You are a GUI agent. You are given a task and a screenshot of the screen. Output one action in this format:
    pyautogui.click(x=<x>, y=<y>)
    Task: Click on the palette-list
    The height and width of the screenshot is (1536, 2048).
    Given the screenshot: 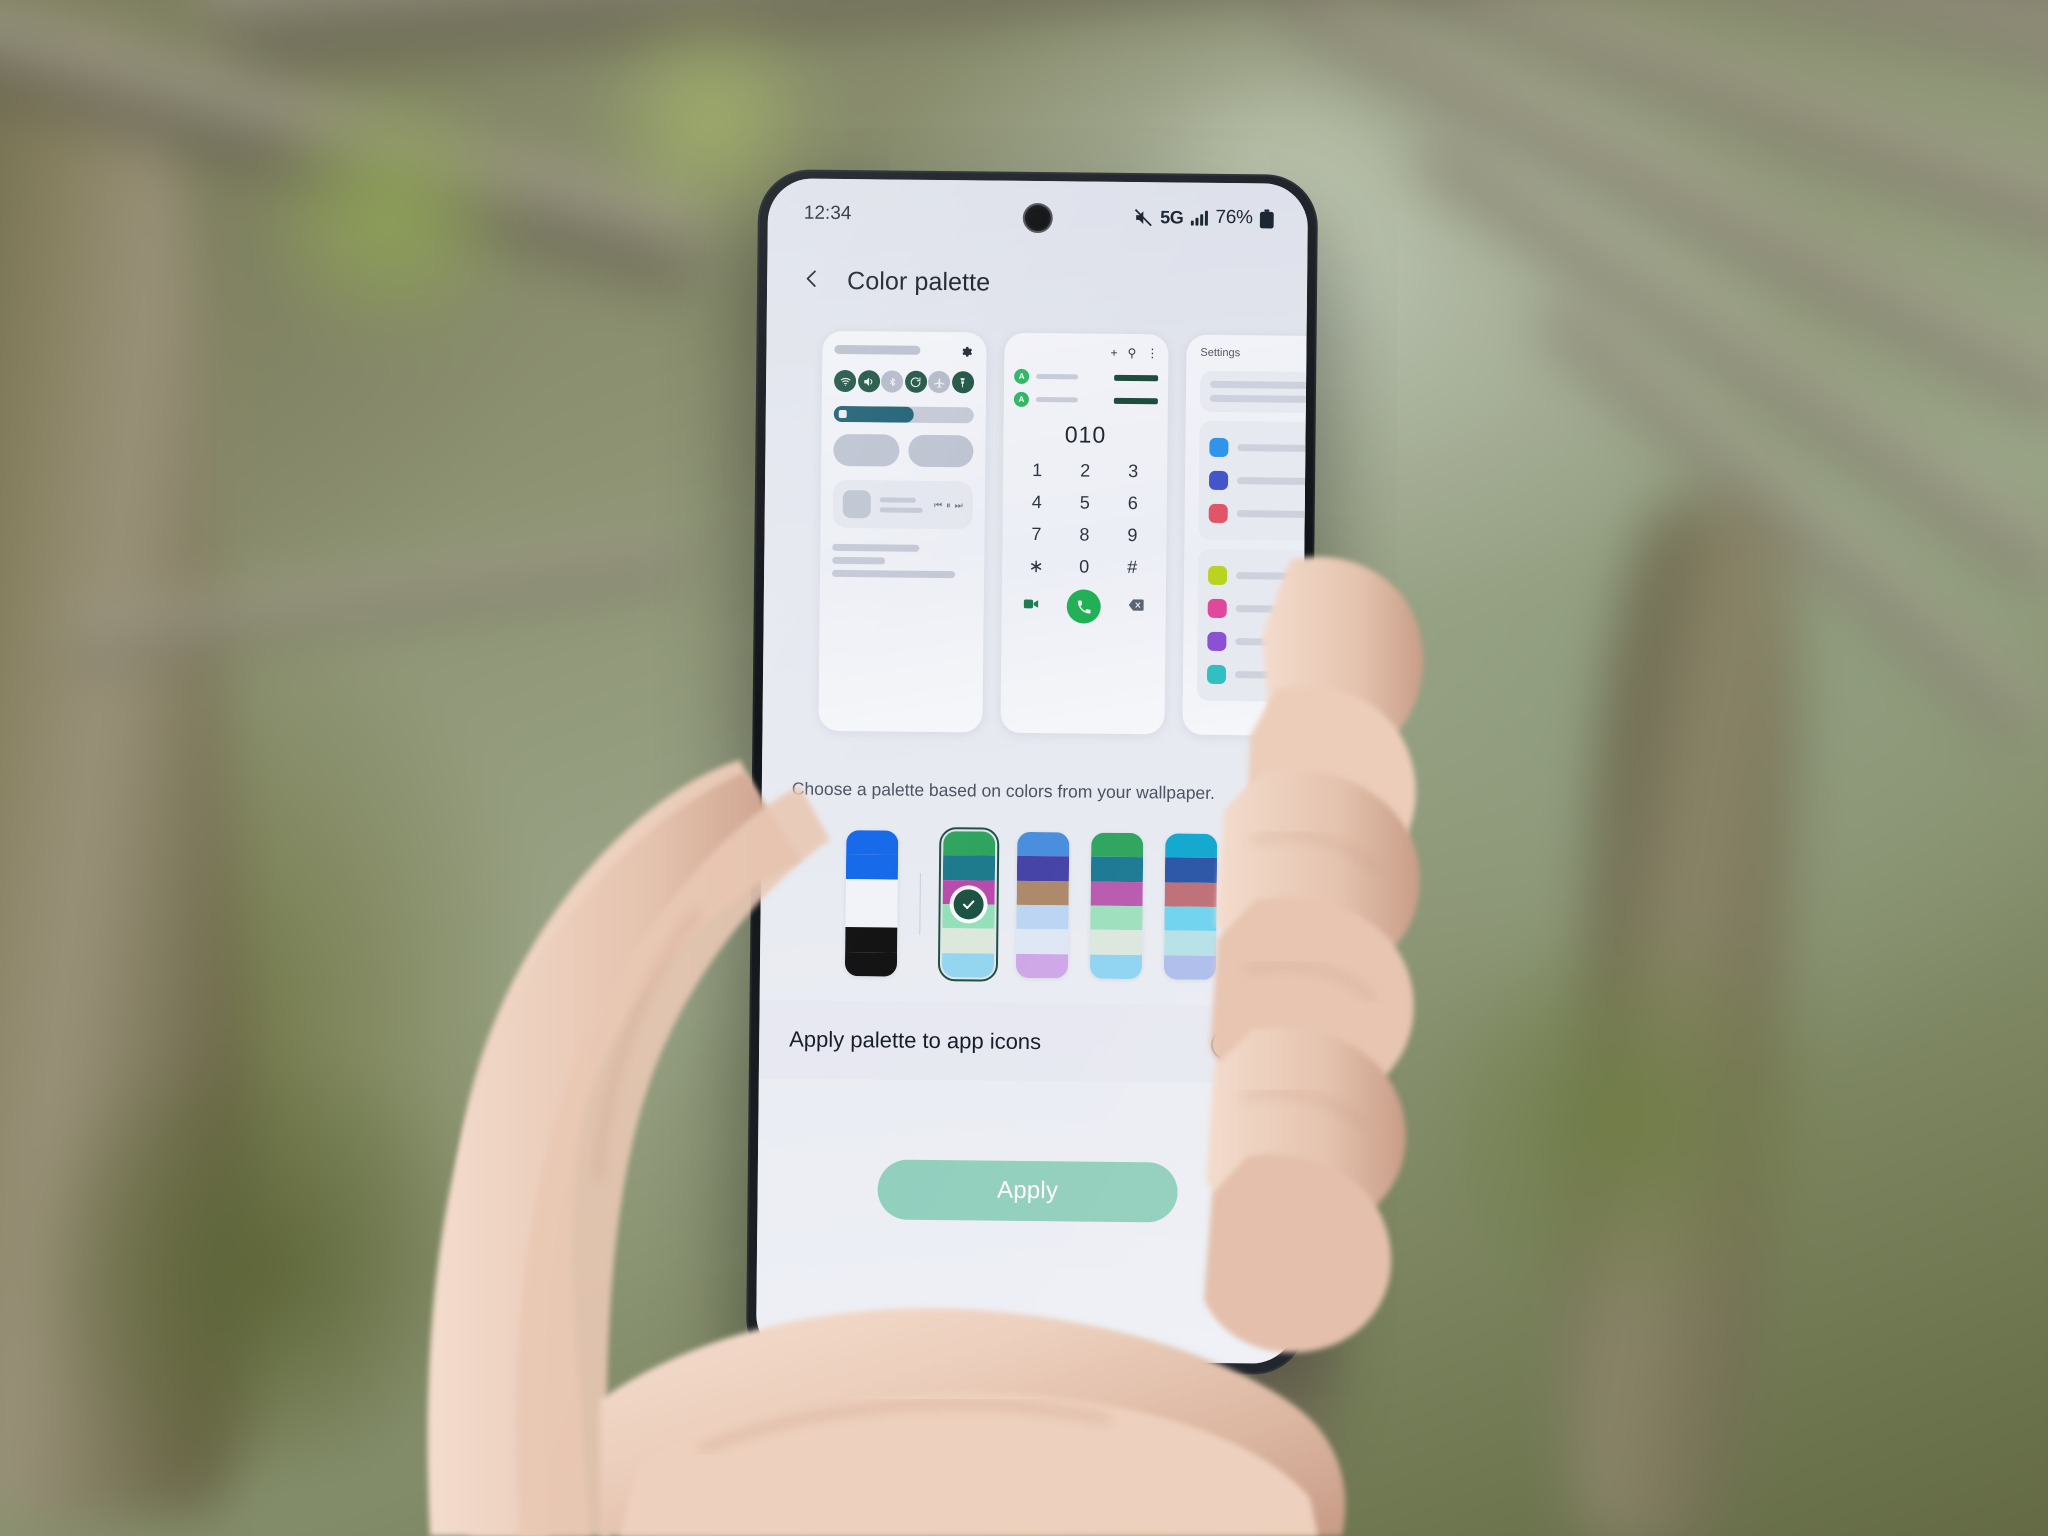 What is the action you would take?
    pyautogui.click(x=1031, y=905)
    